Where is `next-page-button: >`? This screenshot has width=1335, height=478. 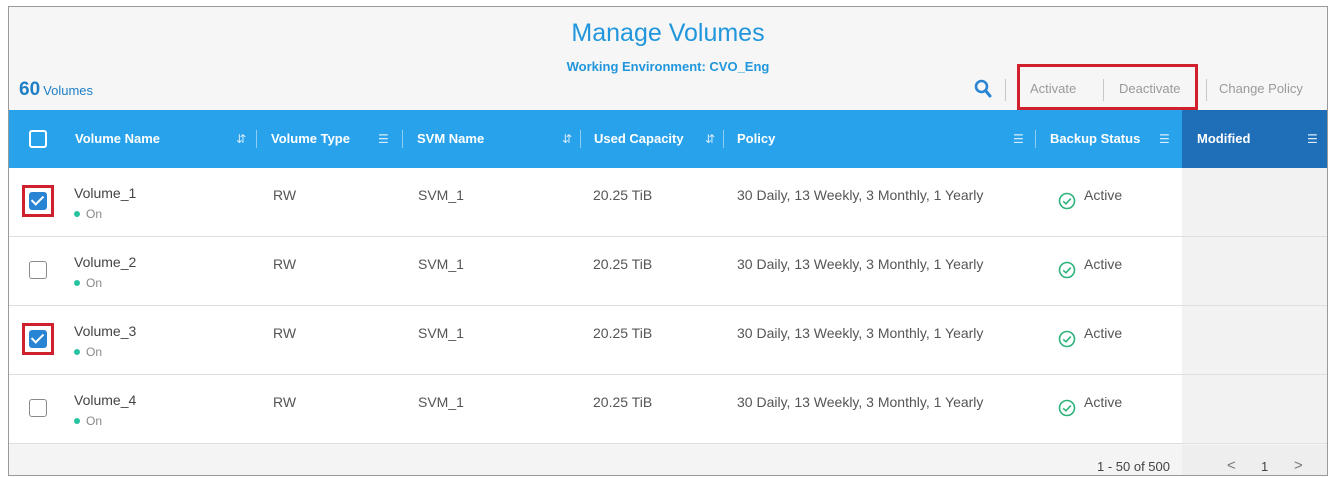
next-page-button: > is located at coordinates (1298, 465).